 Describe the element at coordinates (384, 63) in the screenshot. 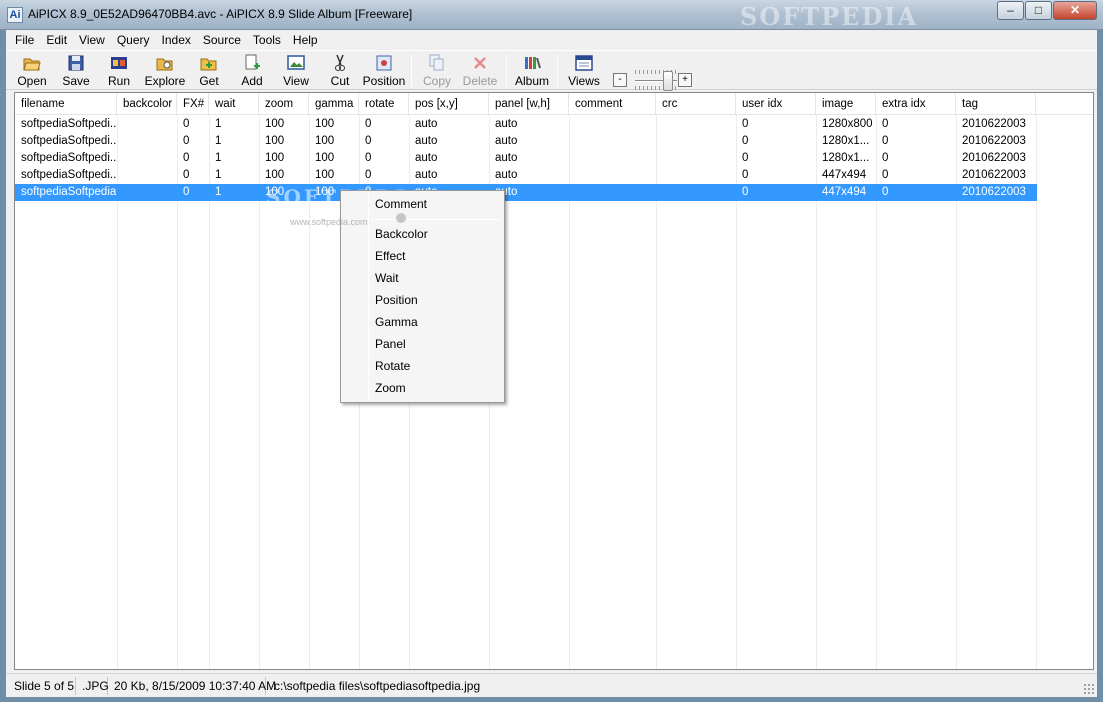

I see `position-grid-icon` at that location.